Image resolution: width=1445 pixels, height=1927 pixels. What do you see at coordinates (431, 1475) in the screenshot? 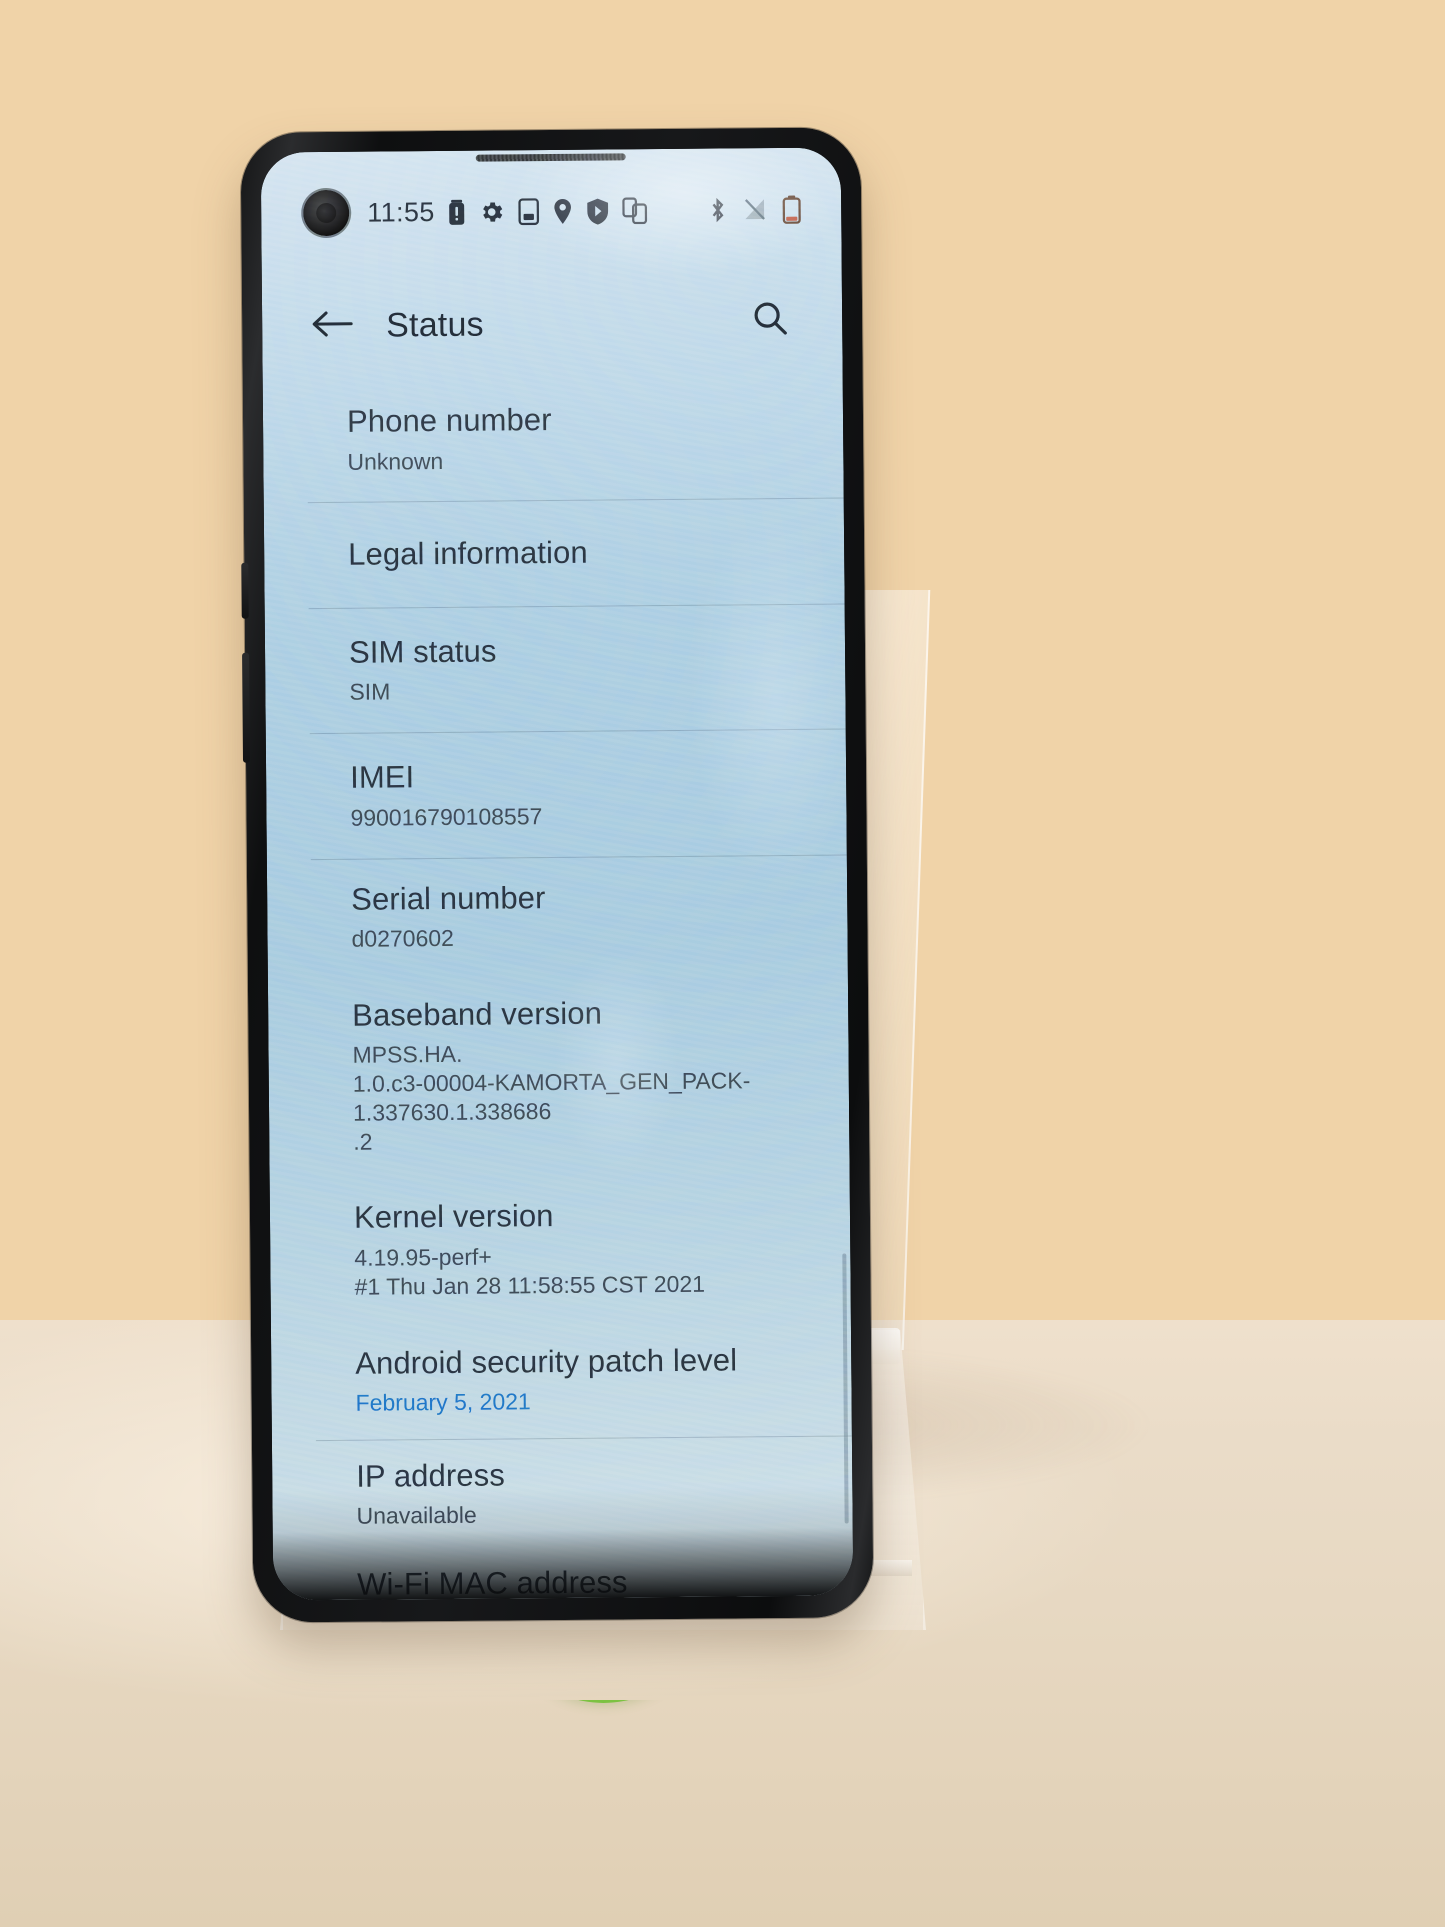
I see `list-item-label: IP address` at bounding box center [431, 1475].